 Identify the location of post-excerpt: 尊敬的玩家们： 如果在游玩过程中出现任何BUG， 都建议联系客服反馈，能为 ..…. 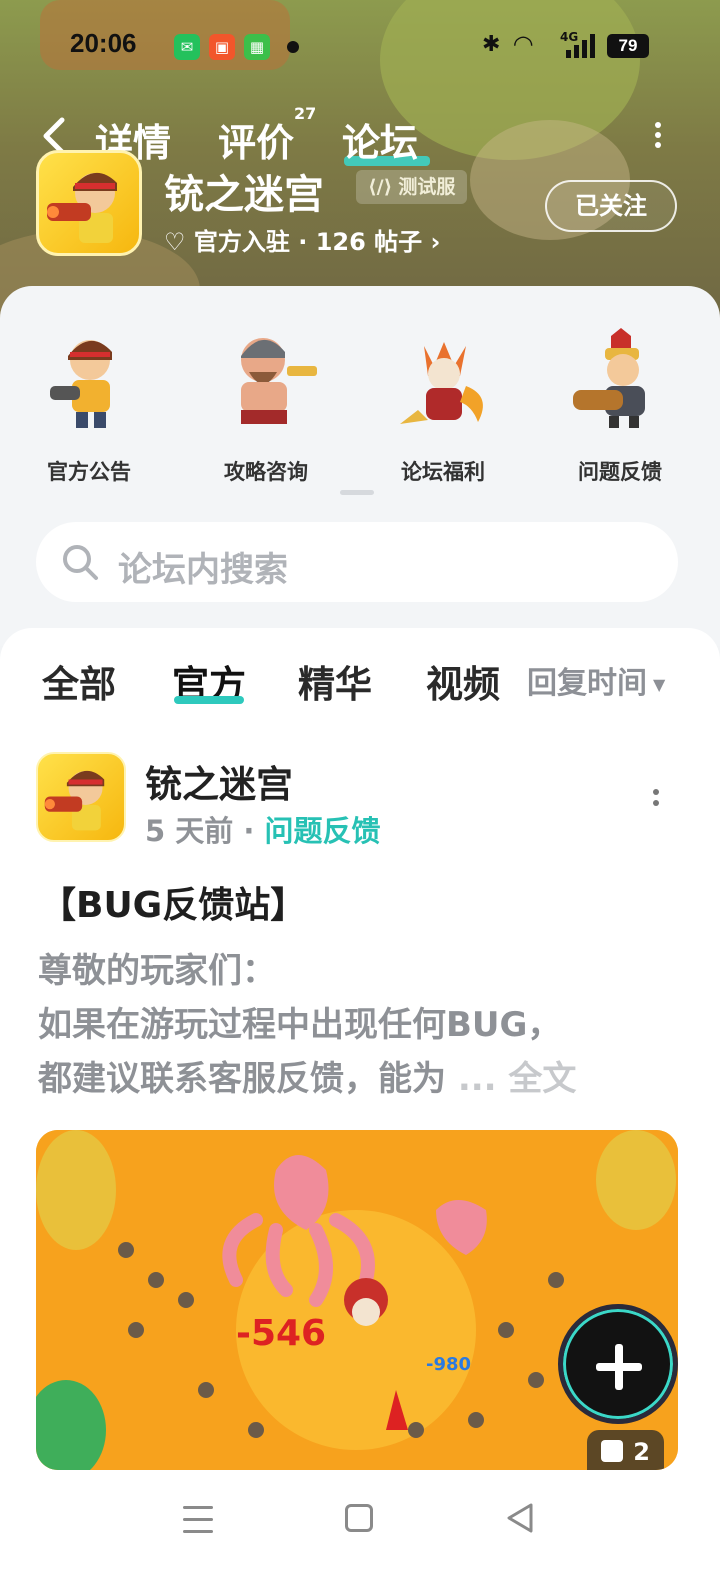
(358, 1025).